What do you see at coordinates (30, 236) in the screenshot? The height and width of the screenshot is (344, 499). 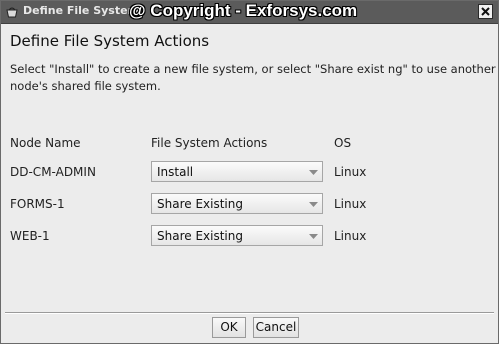 I see `node-name-cell: WEB-1` at bounding box center [30, 236].